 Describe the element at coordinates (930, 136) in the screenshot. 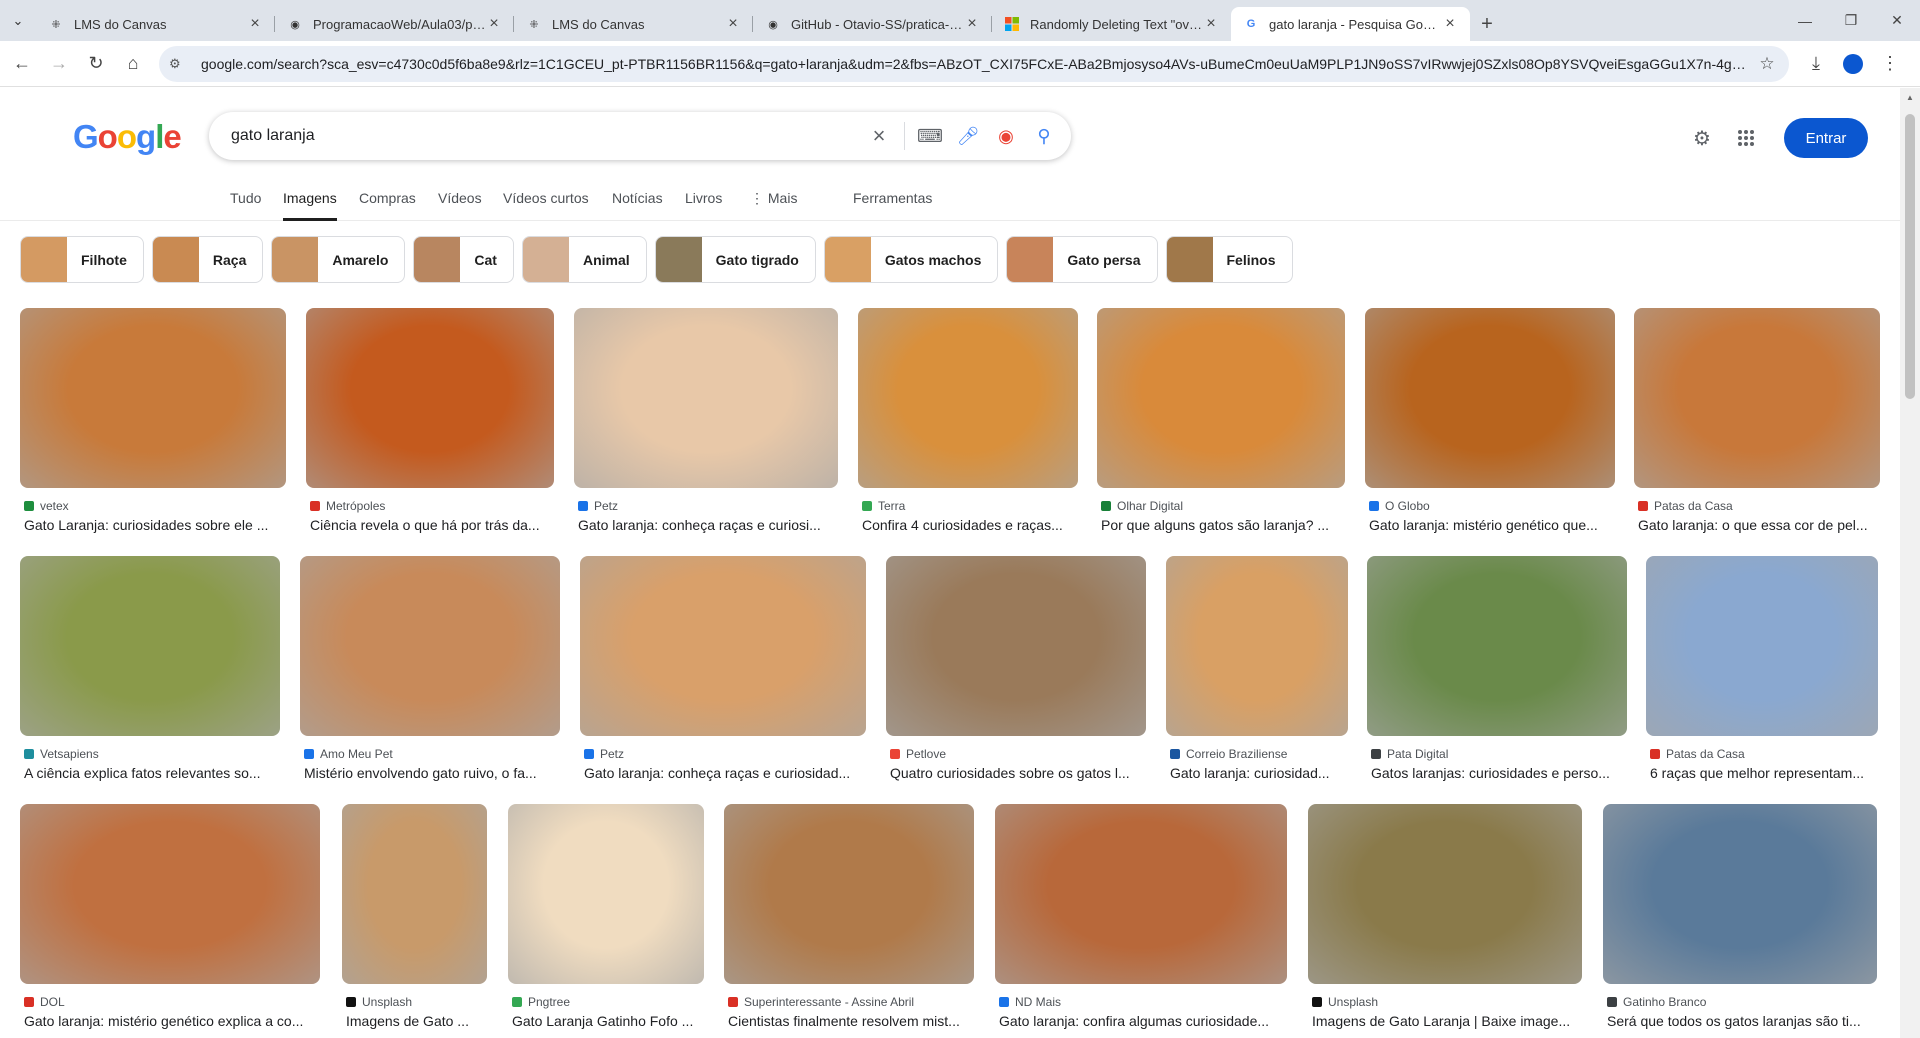

I see `keyboard-icon: ⌨` at that location.